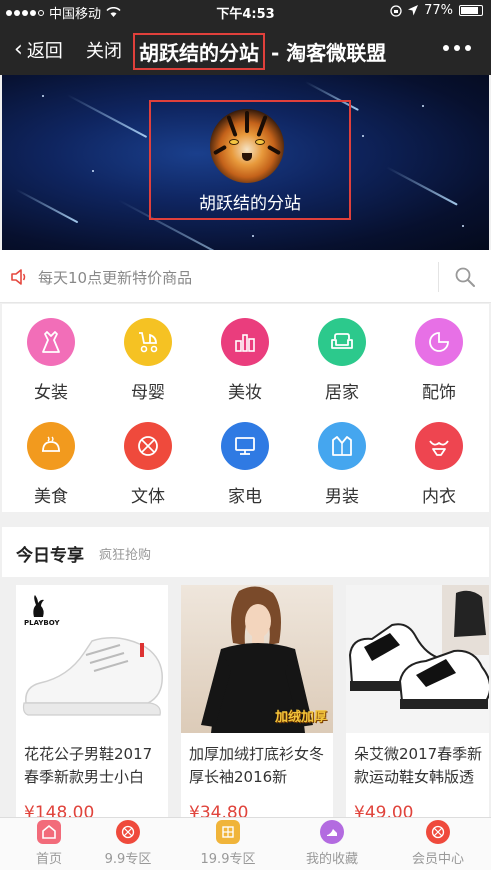  I want to click on category-baby: 母婴, so click(148, 360).